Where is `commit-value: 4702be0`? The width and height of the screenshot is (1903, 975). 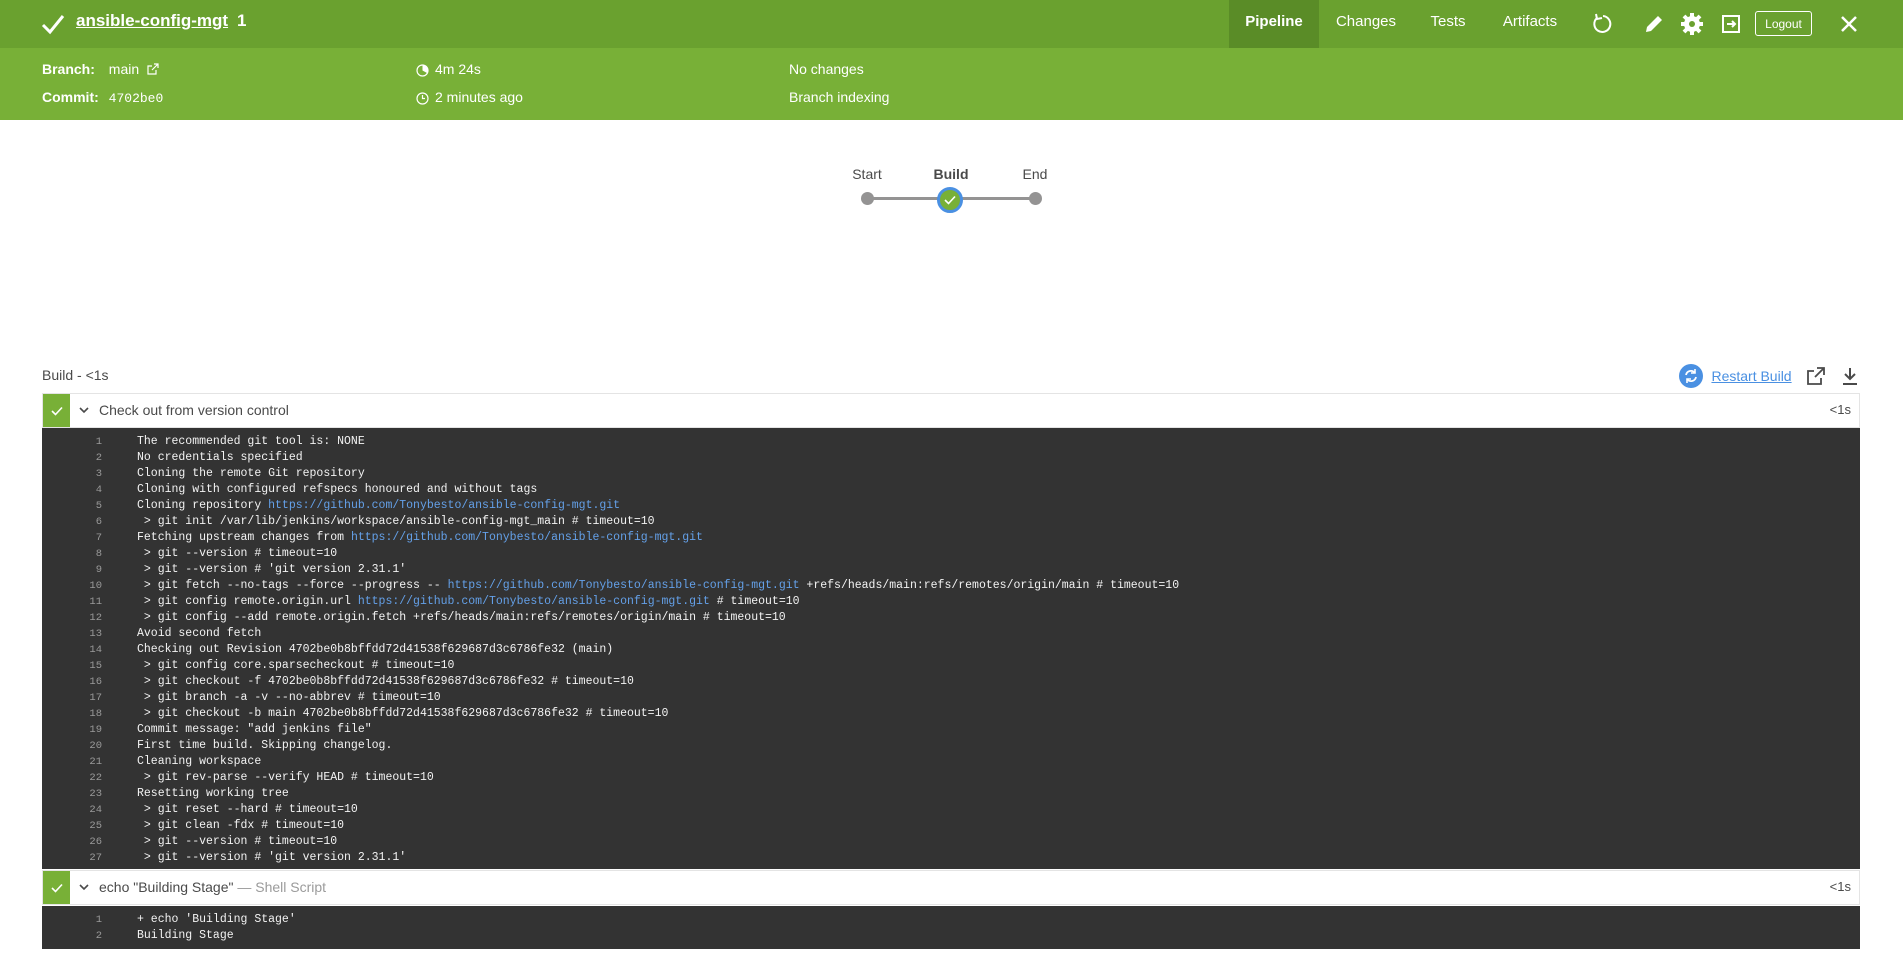 commit-value: 4702be0 is located at coordinates (136, 98).